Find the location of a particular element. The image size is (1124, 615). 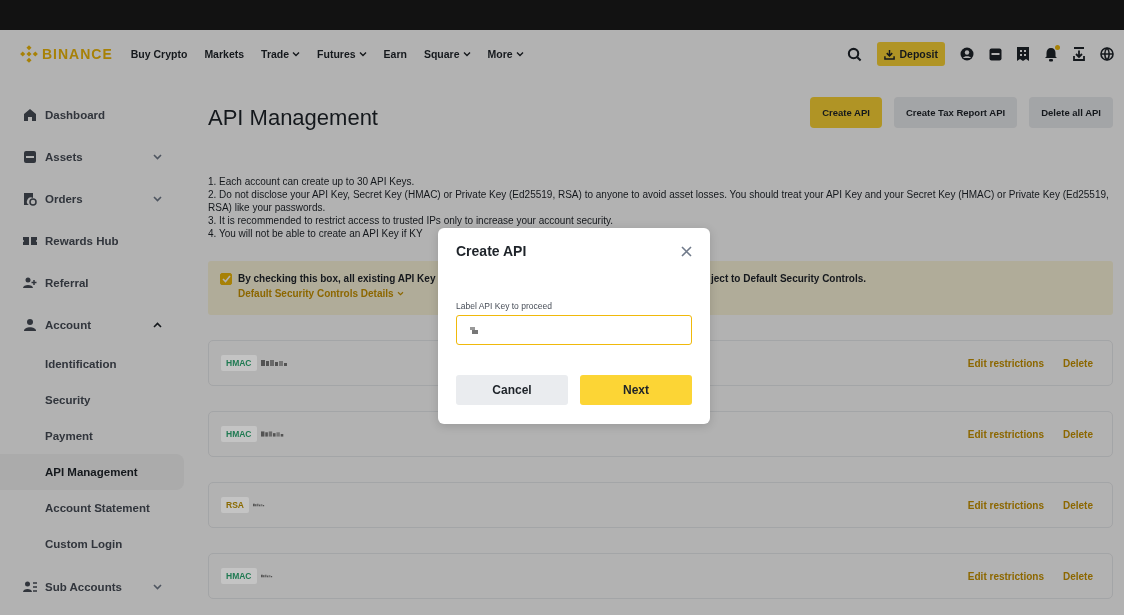

sidebar-subitem: Account Statement is located at coordinates (92, 508).